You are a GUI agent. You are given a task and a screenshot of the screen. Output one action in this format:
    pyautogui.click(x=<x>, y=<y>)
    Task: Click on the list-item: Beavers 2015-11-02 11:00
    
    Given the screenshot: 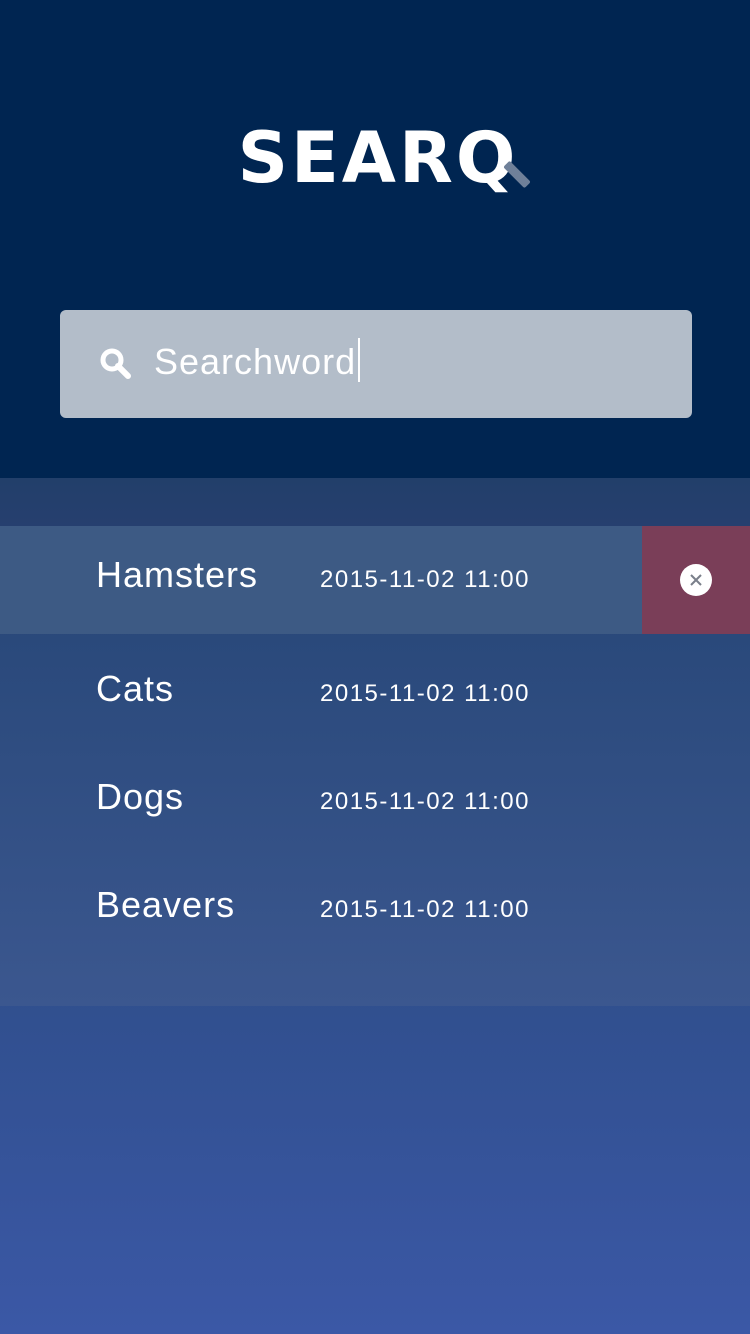 What is the action you would take?
    pyautogui.click(x=375, y=910)
    